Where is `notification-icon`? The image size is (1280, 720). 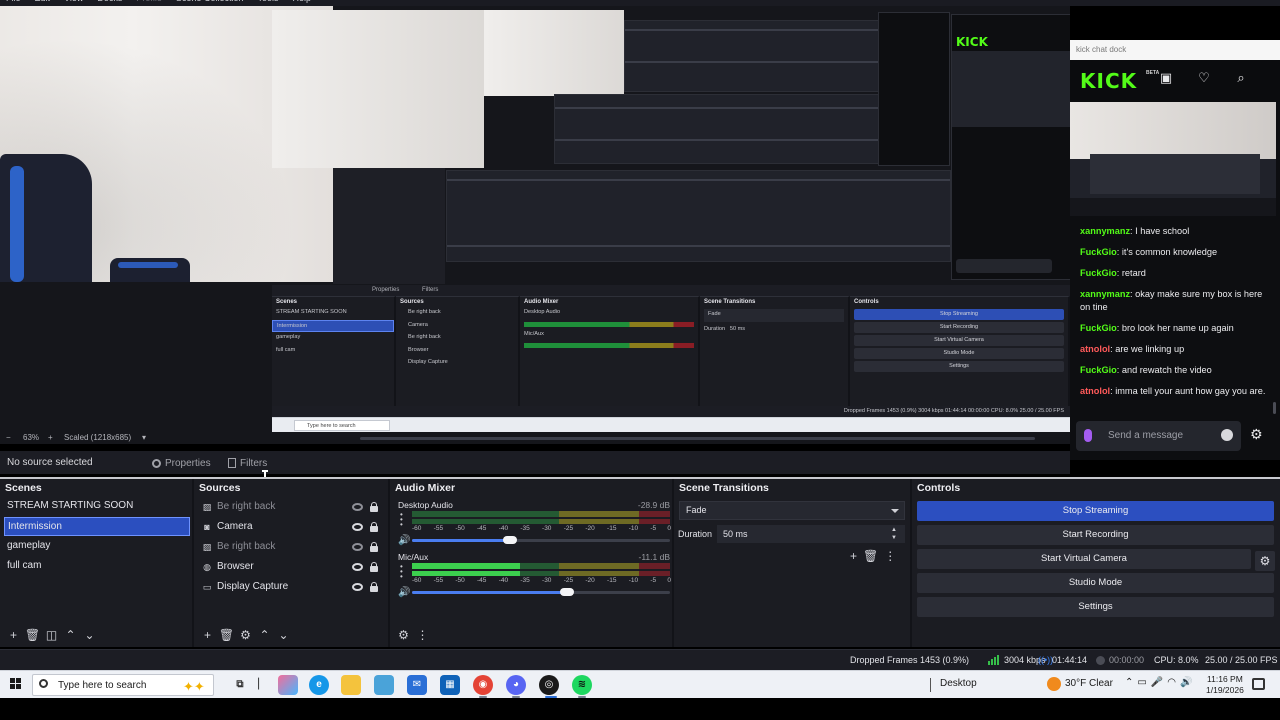 notification-icon is located at coordinates (1258, 684).